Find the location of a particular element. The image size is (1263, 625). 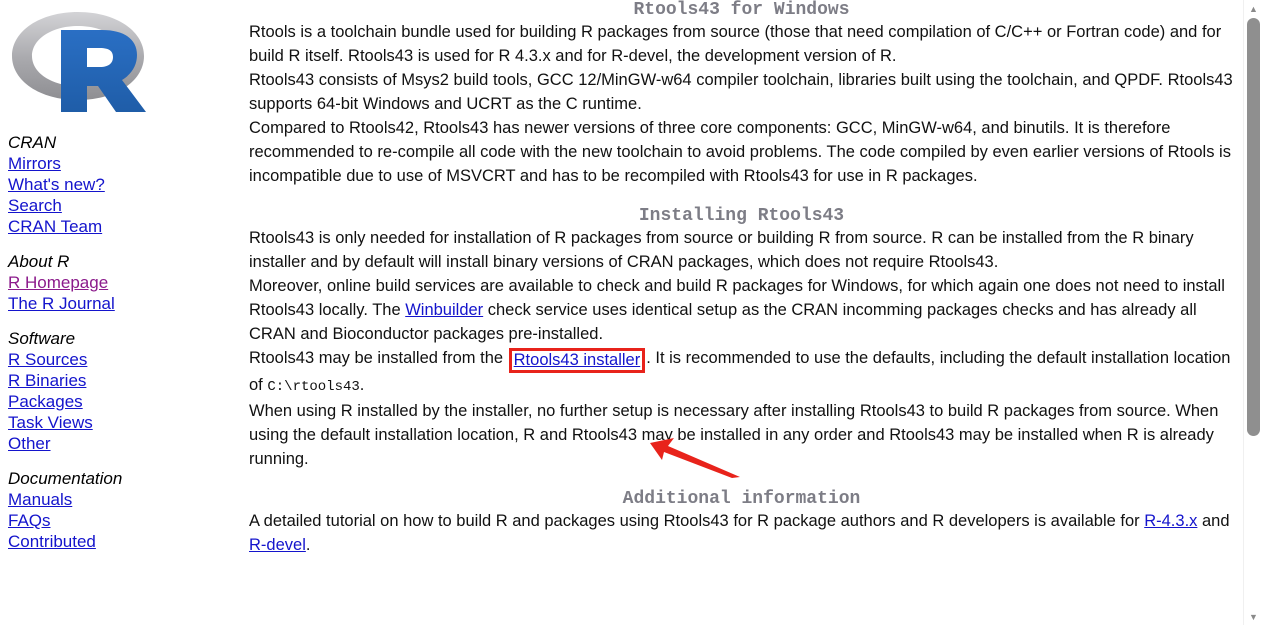

sidebar-item-the-r-journal: The R Journal is located at coordinates (120, 303).